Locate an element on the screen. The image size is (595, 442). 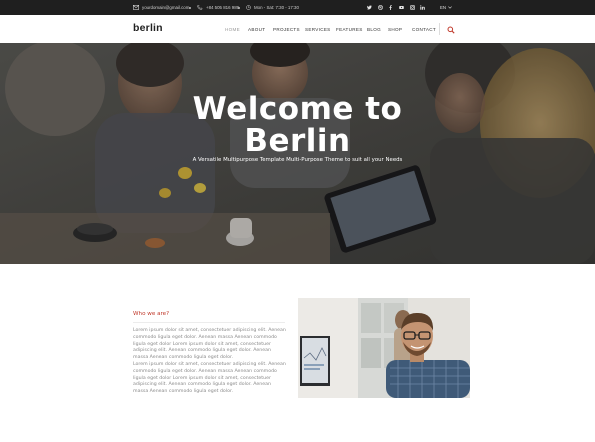
linkedin-icon is located at coordinates (422, 7).